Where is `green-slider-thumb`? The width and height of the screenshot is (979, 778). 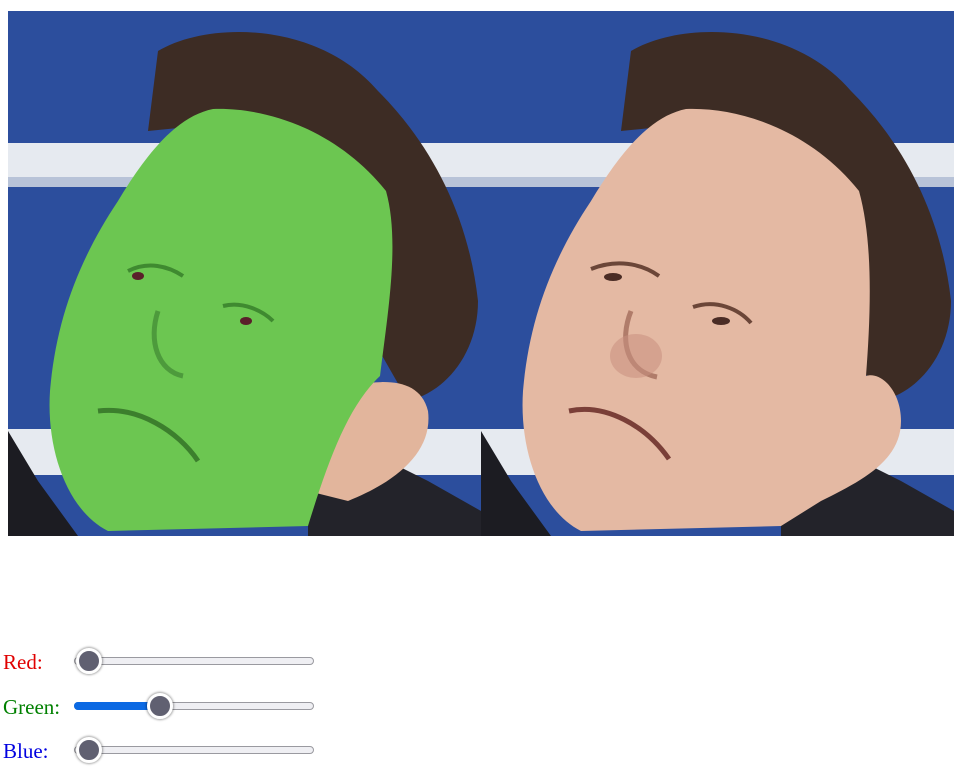 green-slider-thumb is located at coordinates (159, 706).